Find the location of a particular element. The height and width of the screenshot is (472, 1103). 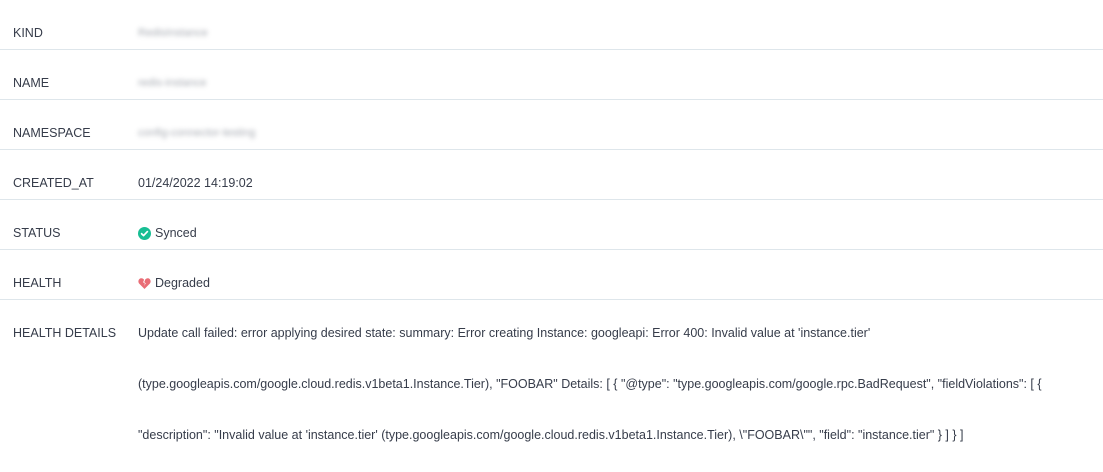

row-key-created-at: CREATED_AT is located at coordinates (53, 183).